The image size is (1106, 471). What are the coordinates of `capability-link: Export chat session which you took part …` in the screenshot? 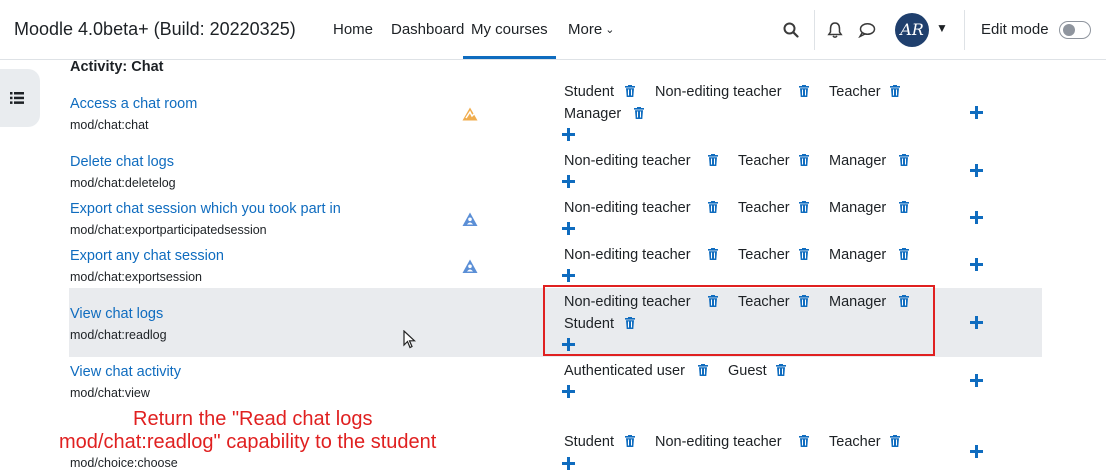 It's located at (205, 209).